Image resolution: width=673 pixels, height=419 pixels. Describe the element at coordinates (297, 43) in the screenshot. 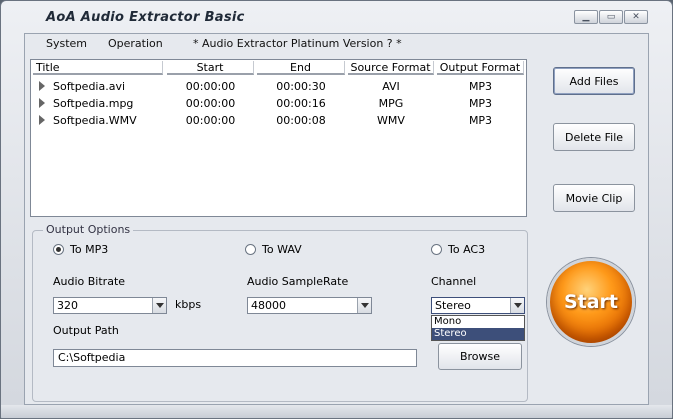

I see `menu-platinum-version: * Audio Extractor Platinum Version ? *` at that location.